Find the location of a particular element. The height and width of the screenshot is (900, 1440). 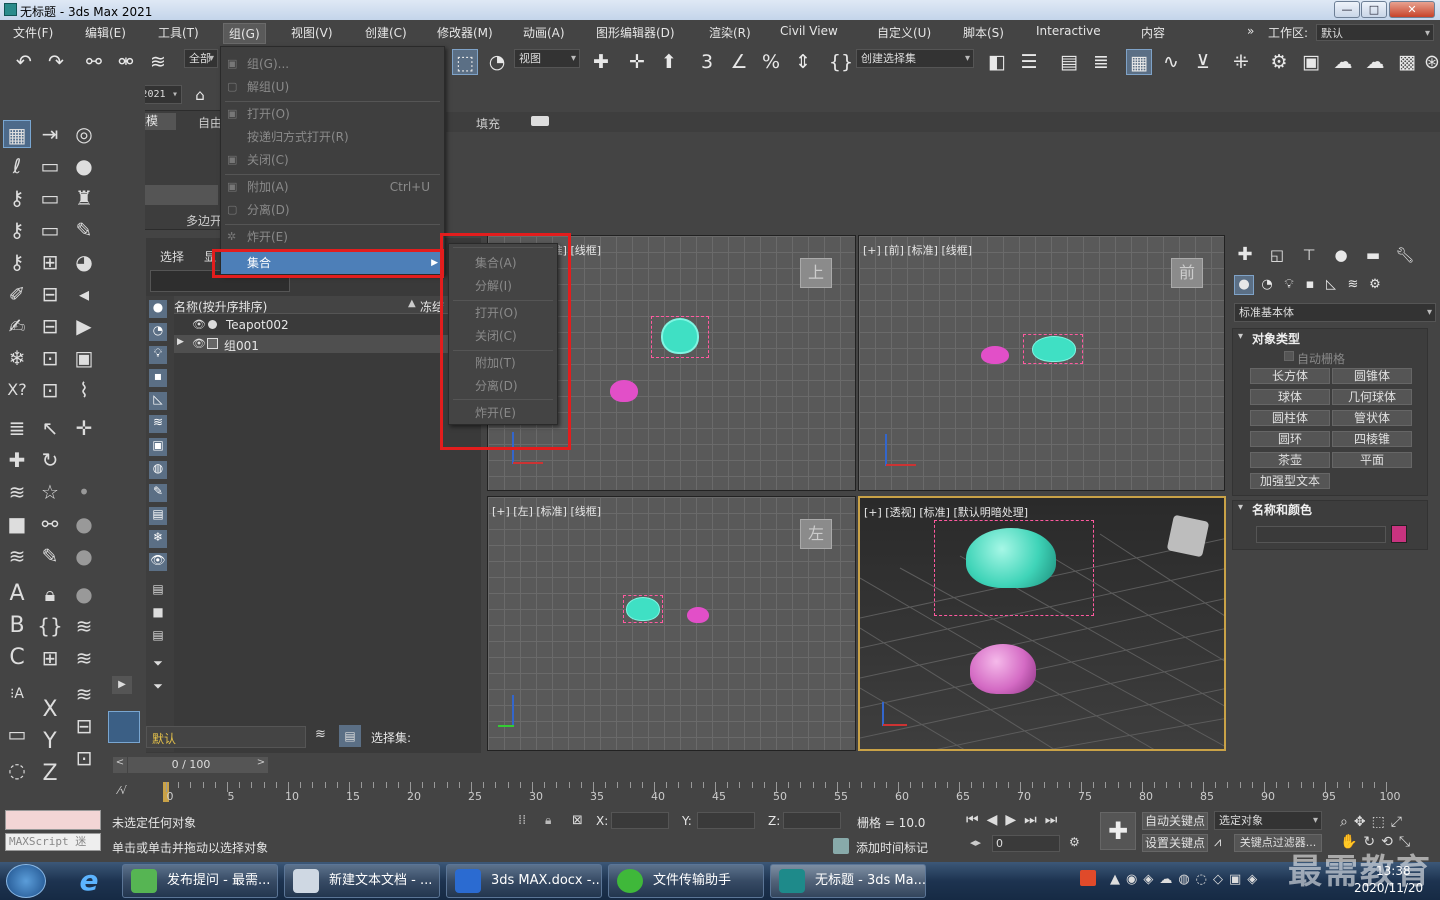

viewport-left: [+] [左] [标准] [线框] 左 is located at coordinates (671, 623).